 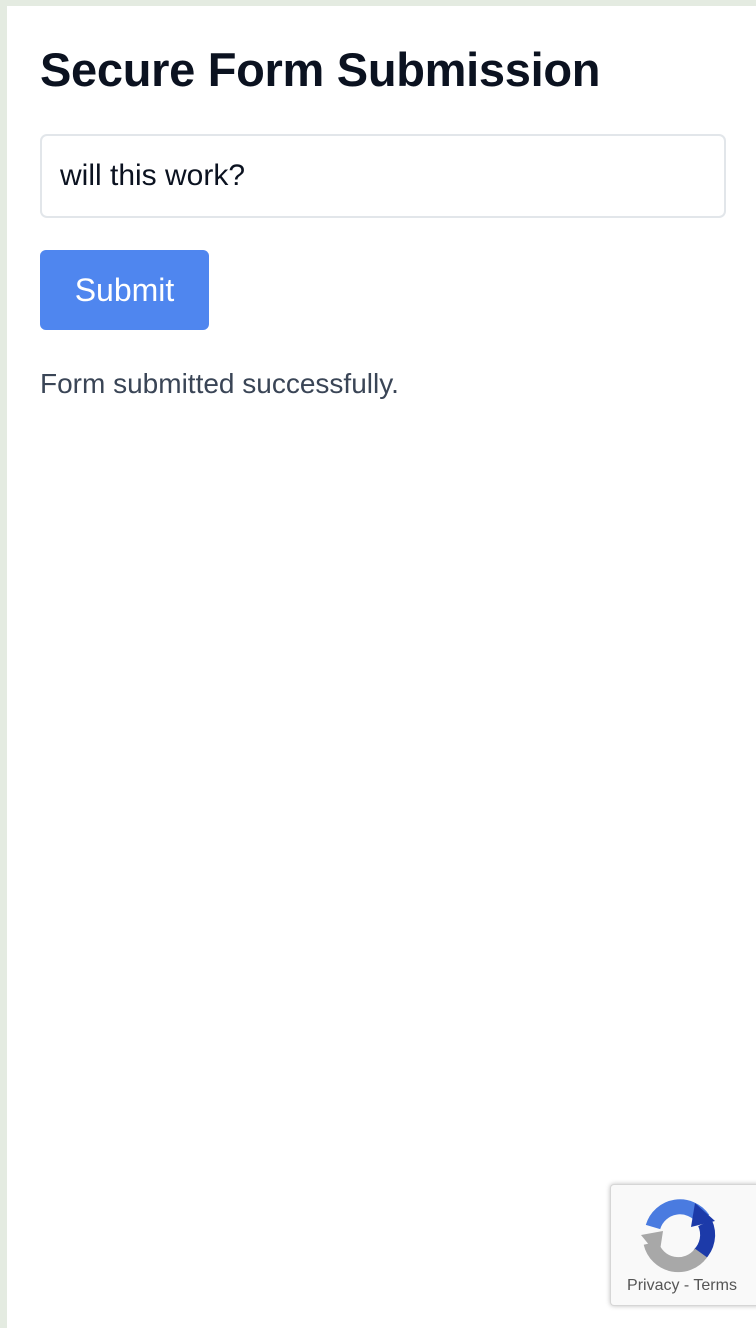 I want to click on recaptcha-badge: Privacy - Terms, so click(x=683, y=1245).